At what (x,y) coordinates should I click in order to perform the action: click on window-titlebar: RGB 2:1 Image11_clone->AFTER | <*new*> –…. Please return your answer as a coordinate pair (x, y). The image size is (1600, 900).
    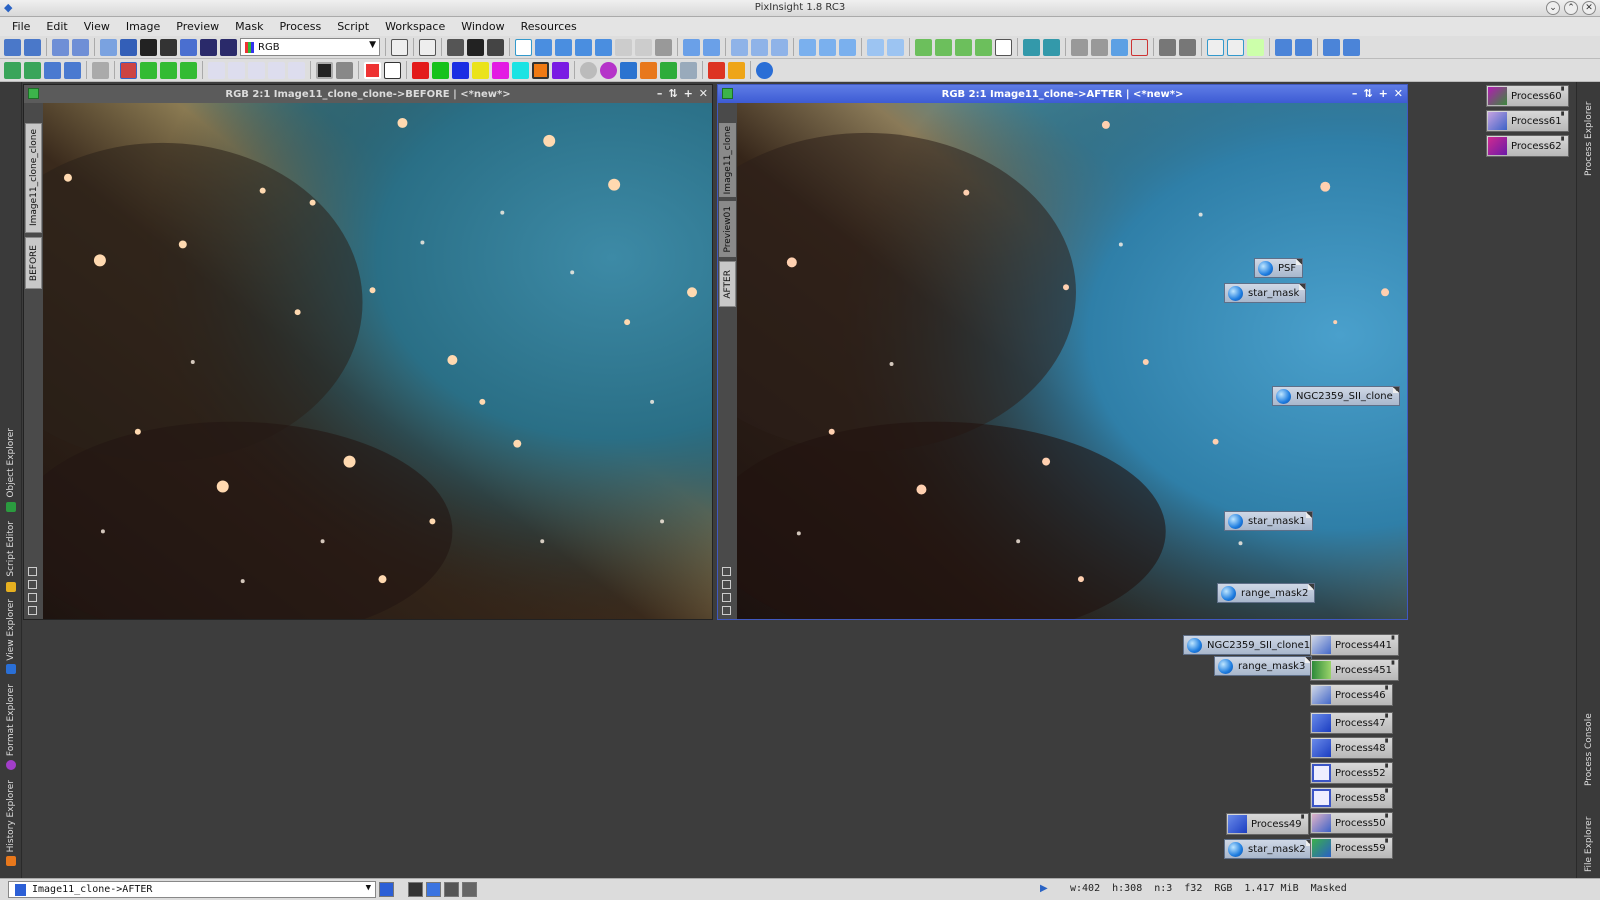
    Looking at the image, I should click on (1062, 94).